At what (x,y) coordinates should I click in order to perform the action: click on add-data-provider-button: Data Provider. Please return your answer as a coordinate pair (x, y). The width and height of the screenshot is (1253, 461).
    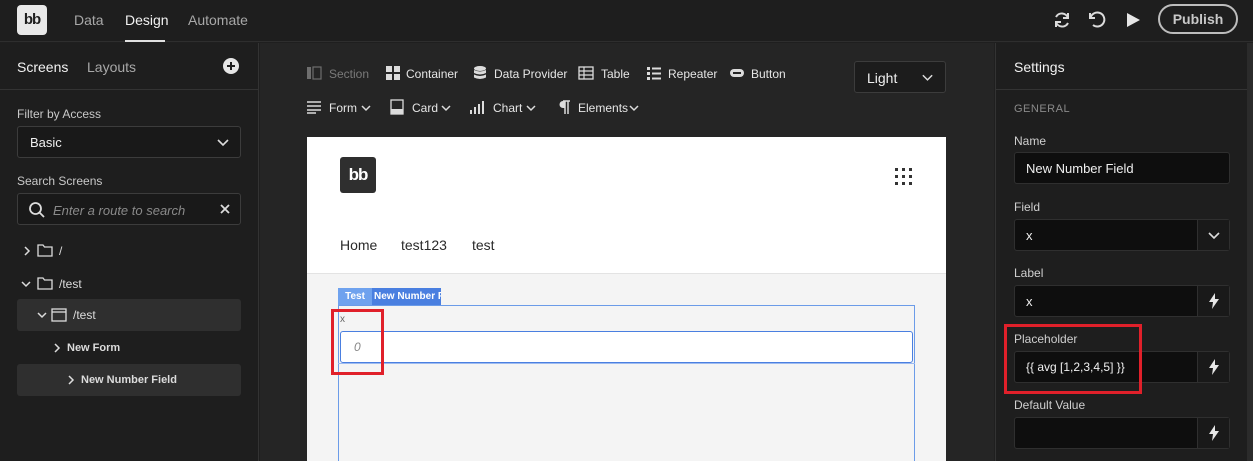
    Looking at the image, I should click on (519, 74).